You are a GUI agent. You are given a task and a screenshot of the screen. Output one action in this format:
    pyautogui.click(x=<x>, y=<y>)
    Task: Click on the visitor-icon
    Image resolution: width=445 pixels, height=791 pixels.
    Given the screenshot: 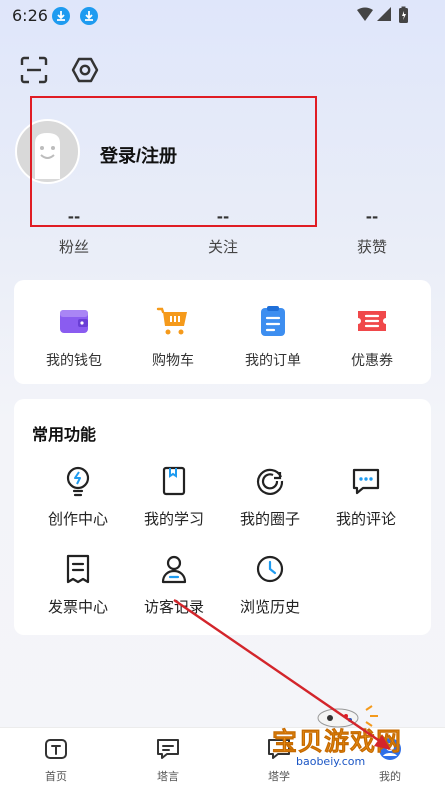 What is the action you would take?
    pyautogui.click(x=174, y=569)
    